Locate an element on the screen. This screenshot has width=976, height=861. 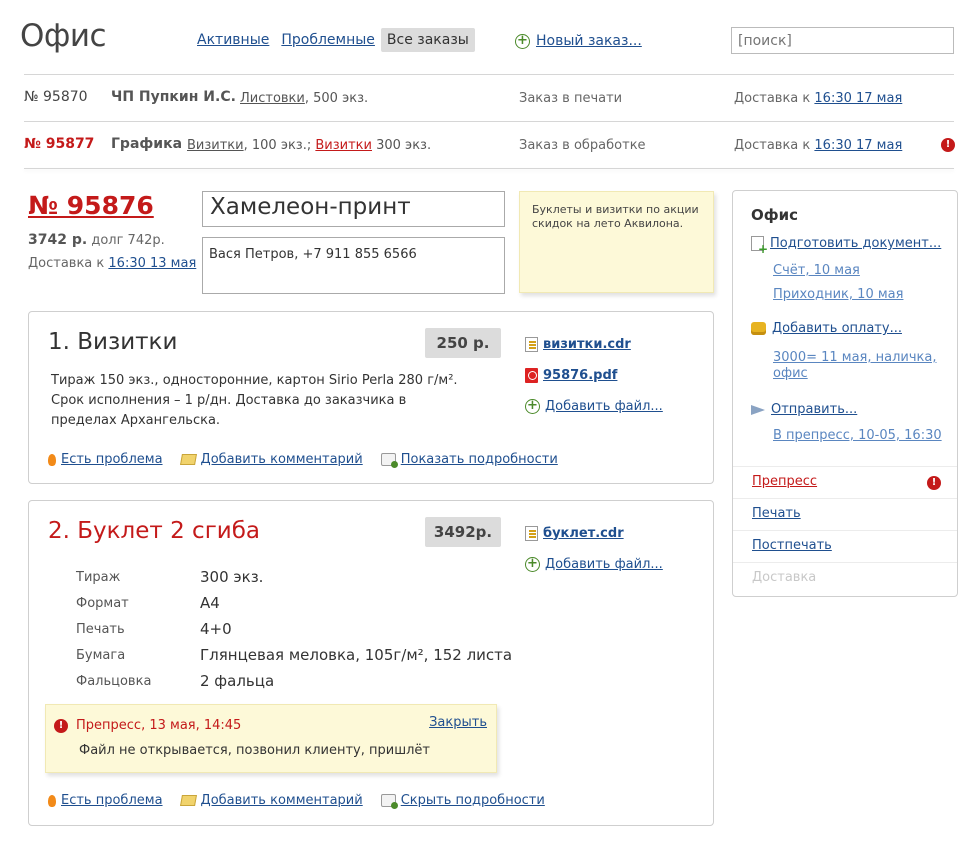
order-item-qty: 300 экз. is located at coordinates (401, 145).